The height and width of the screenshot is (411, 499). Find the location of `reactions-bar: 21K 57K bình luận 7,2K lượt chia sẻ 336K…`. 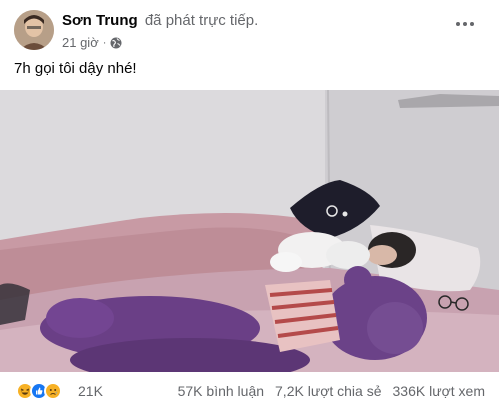

reactions-bar: 21K 57K bình luận 7,2K lượt chia sẻ 336K… is located at coordinates (249, 391).